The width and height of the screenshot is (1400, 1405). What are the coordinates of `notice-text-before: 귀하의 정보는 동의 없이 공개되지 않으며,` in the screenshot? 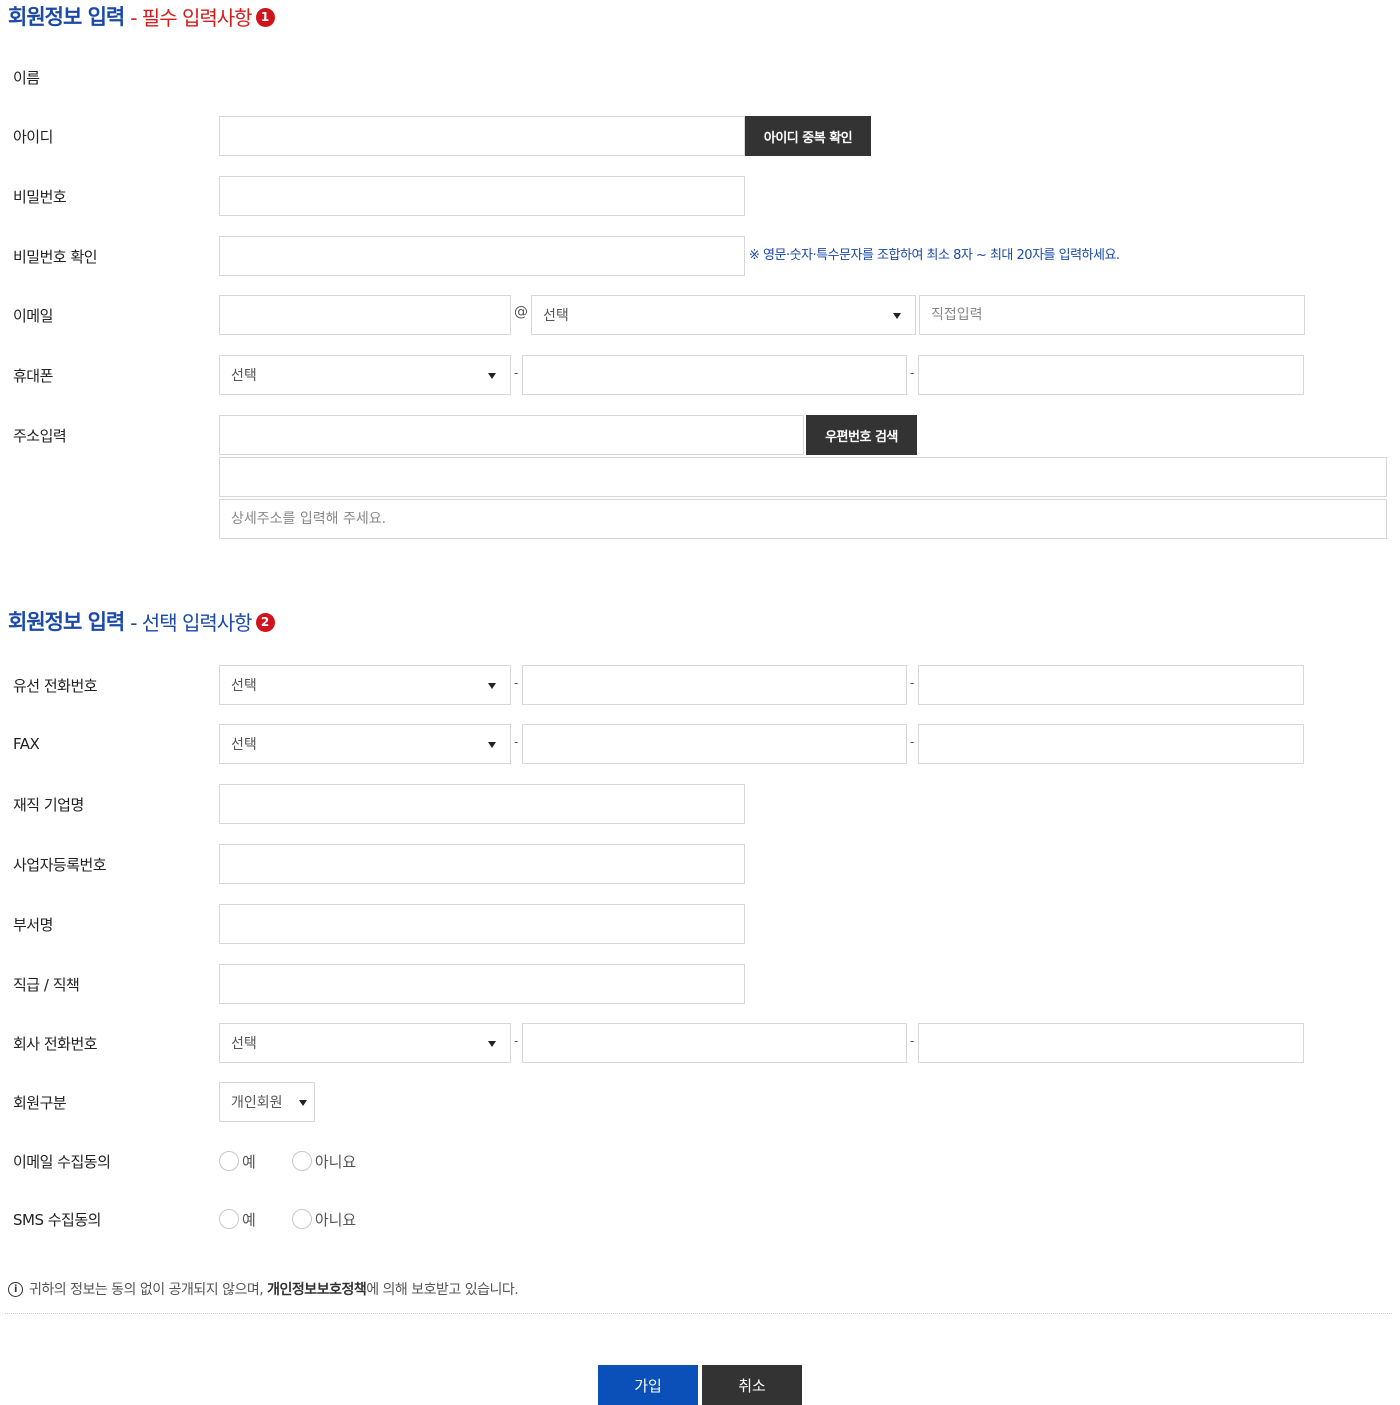 It's located at (146, 1290).